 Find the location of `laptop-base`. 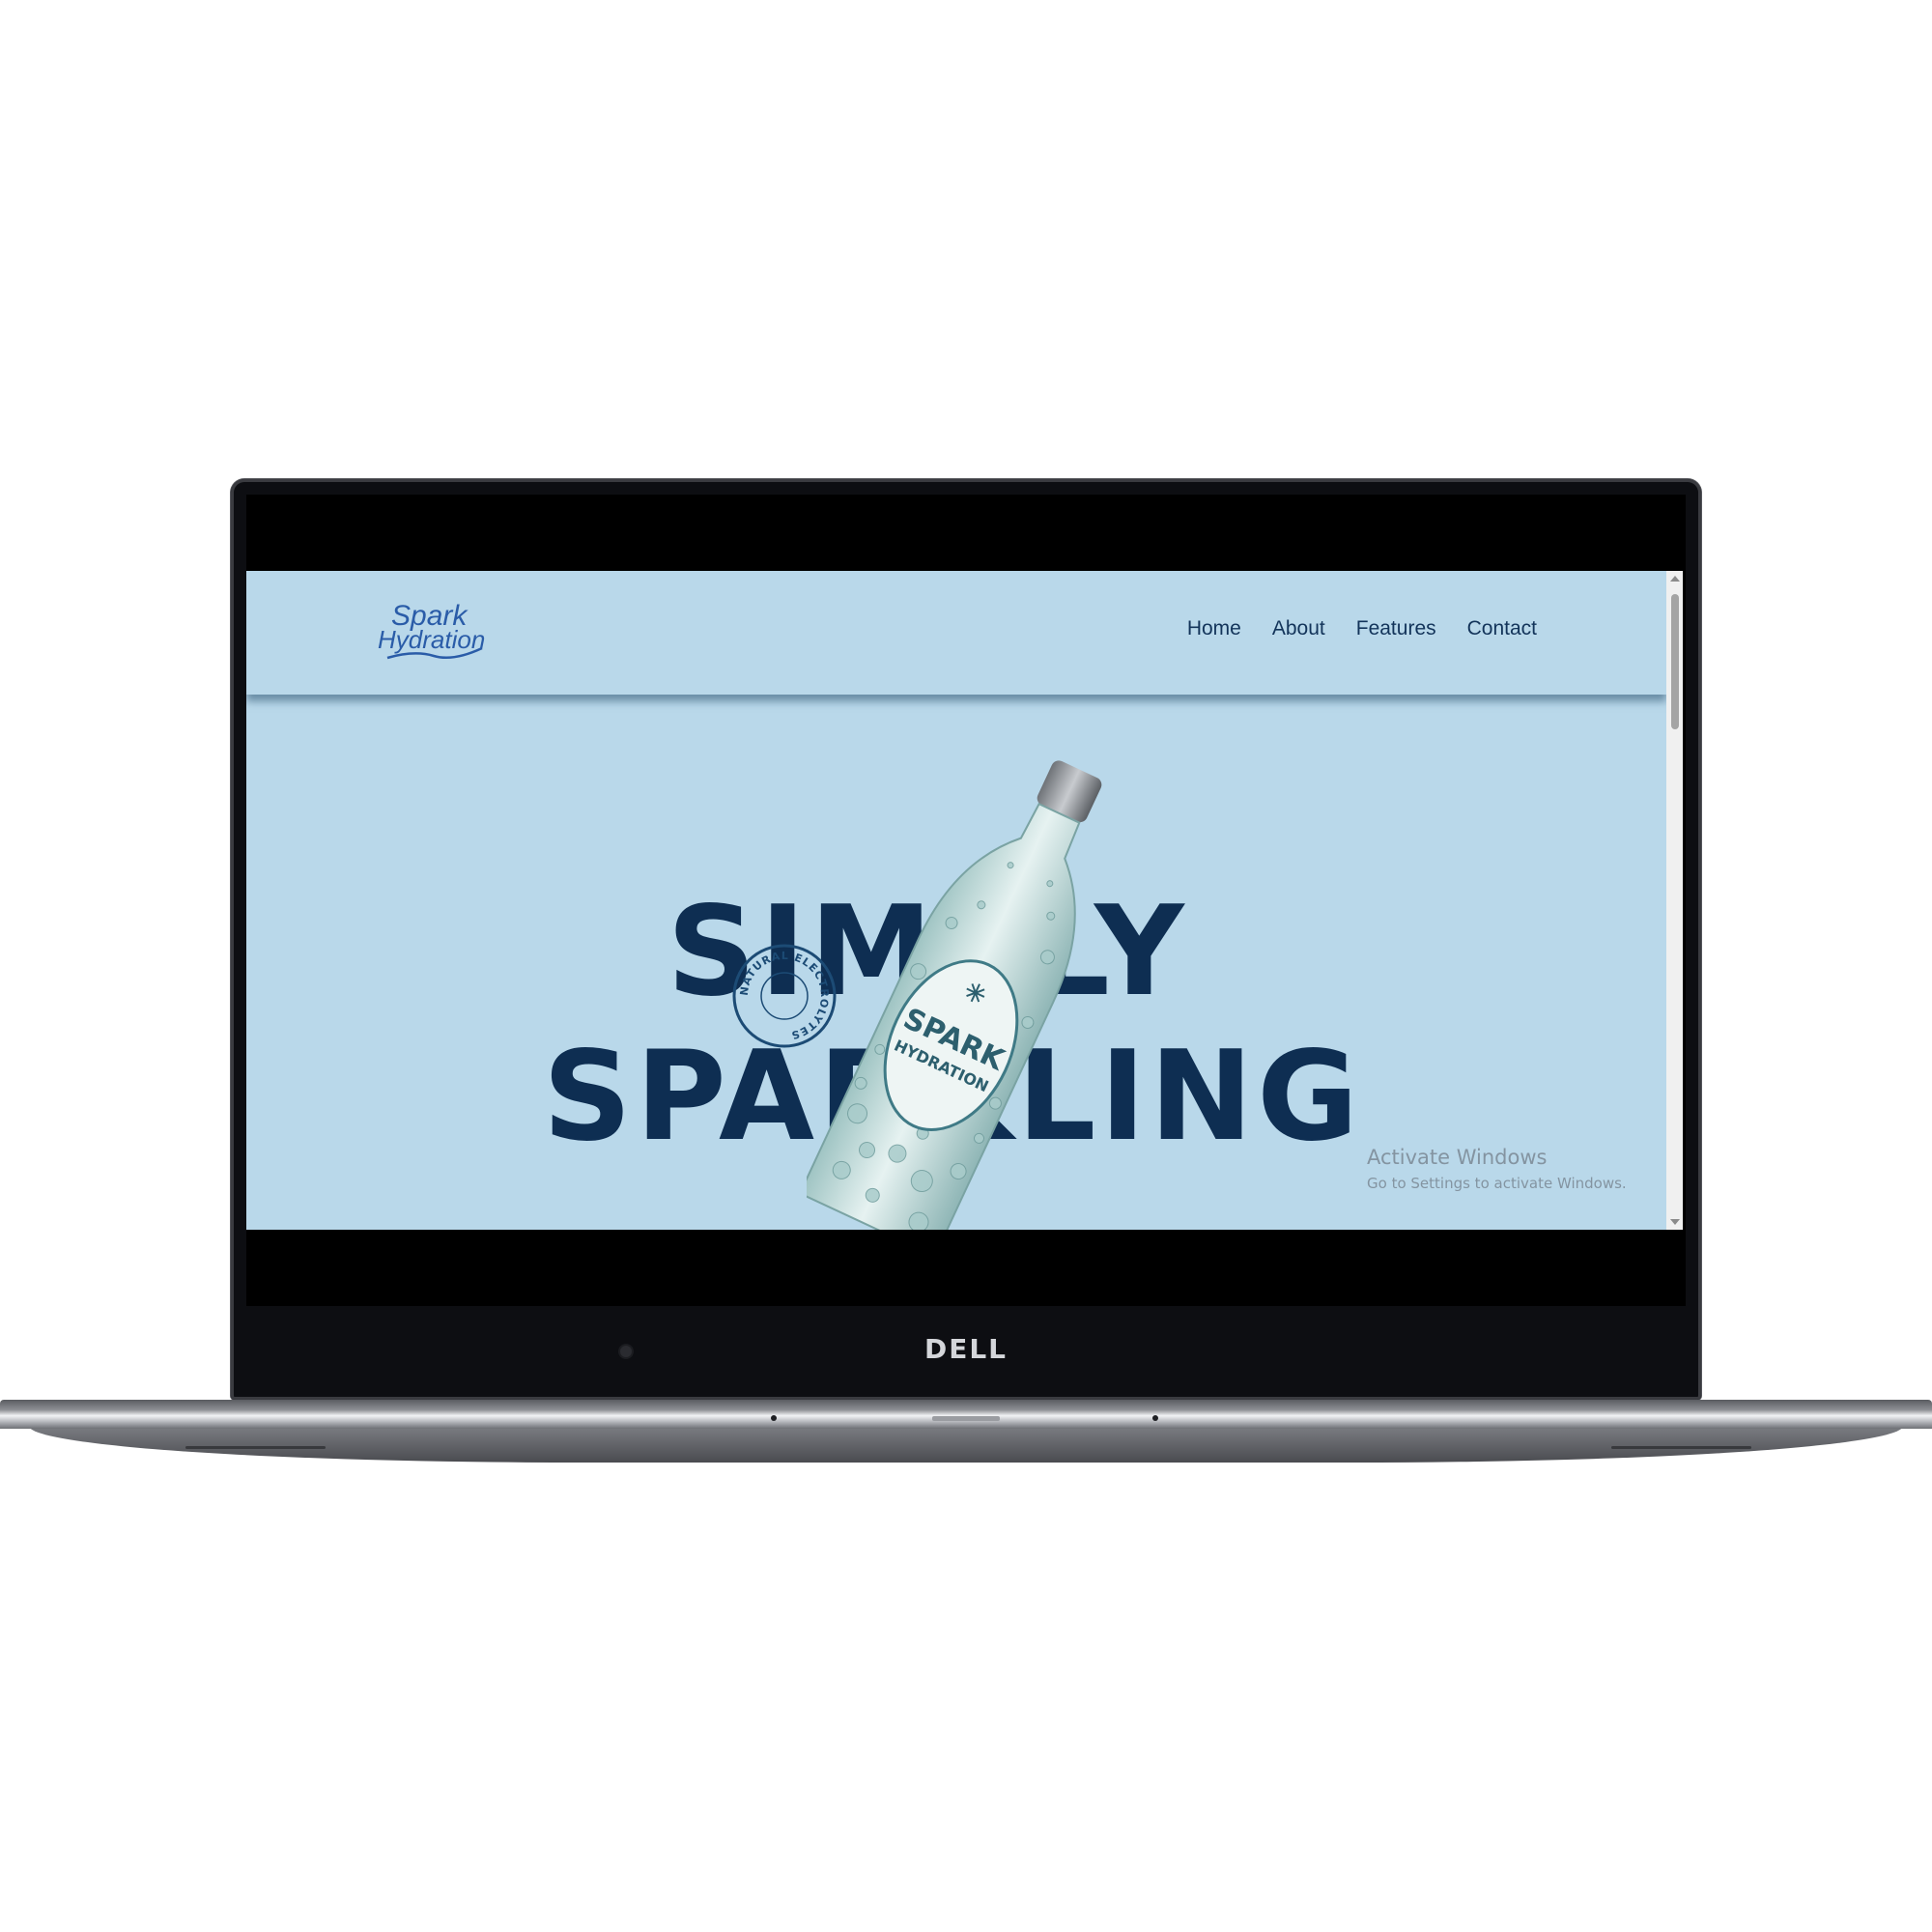

laptop-base is located at coordinates (966, 1414).